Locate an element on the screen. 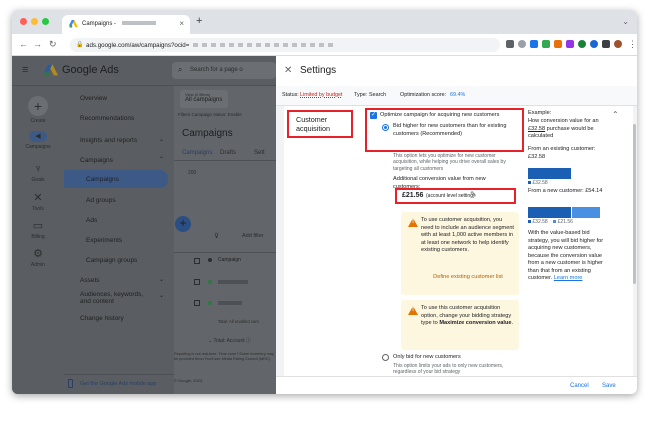  optimization-label: Optimization score: is located at coordinates (423, 95).